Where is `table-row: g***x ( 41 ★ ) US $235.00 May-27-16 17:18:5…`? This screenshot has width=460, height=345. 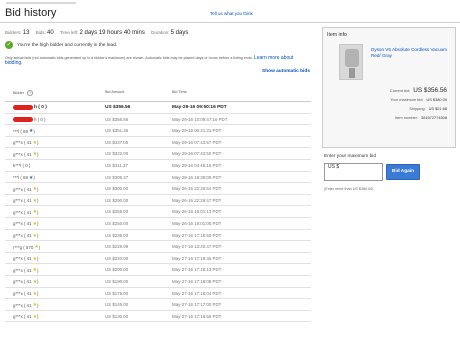
table-row: g***x ( 41 ★ ) US $235.00 May-27-16 17:18:5… is located at coordinates (158, 236).